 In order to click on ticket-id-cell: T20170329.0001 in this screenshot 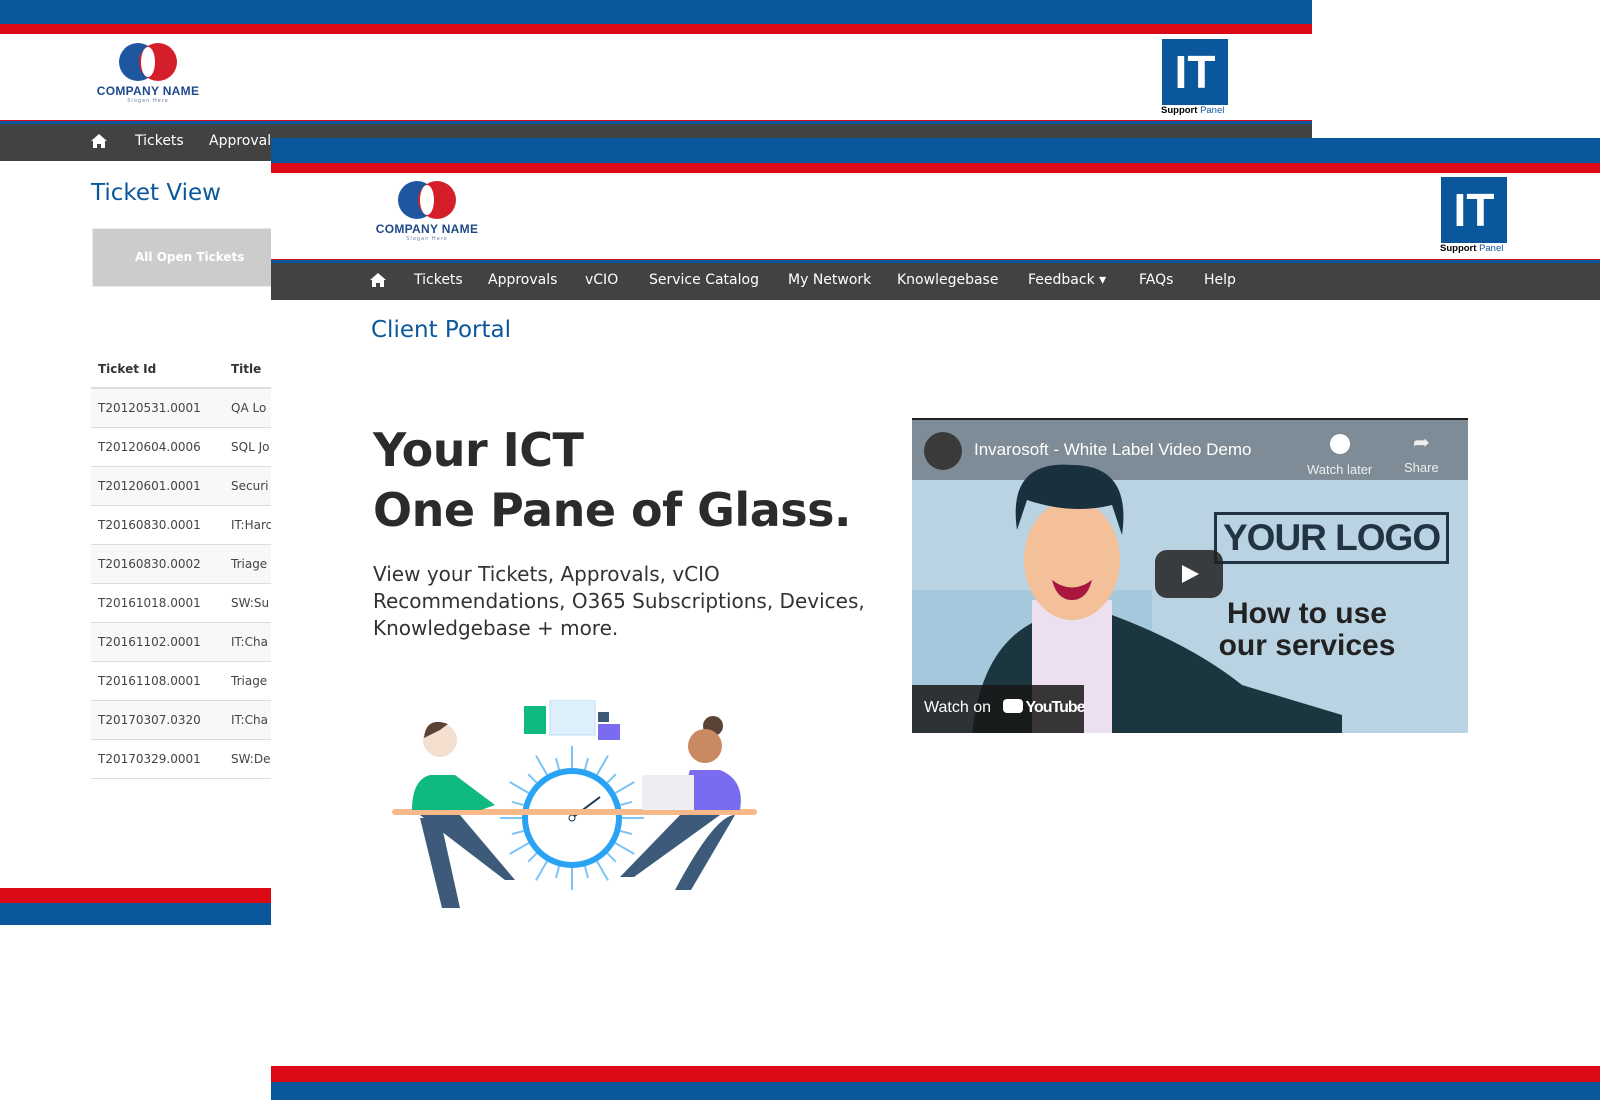, I will do `click(157, 759)`.